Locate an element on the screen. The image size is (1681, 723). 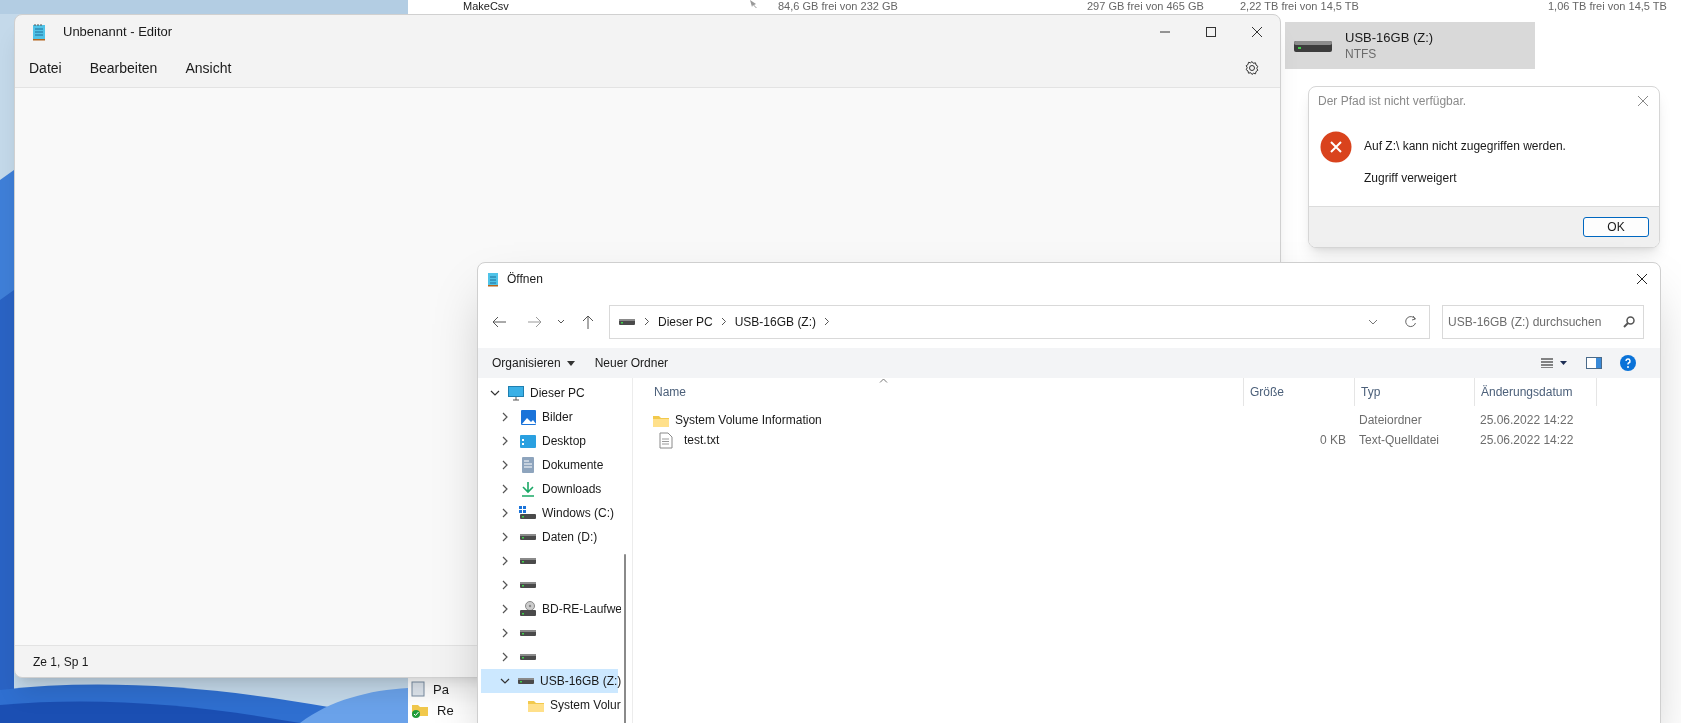
menu-item: Ansicht is located at coordinates (208, 68).